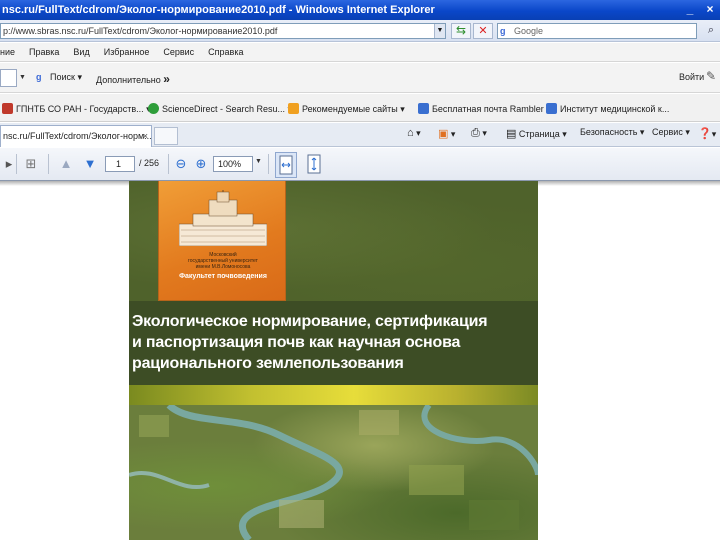  I want to click on page-total: / 256, so click(149, 163).